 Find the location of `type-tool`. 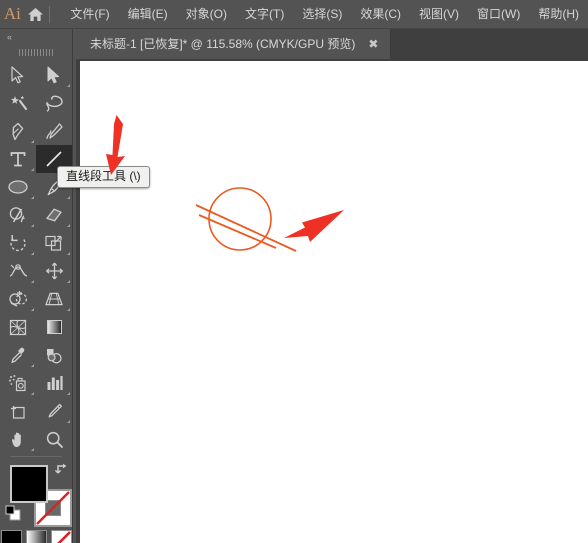

type-tool is located at coordinates (18, 159).